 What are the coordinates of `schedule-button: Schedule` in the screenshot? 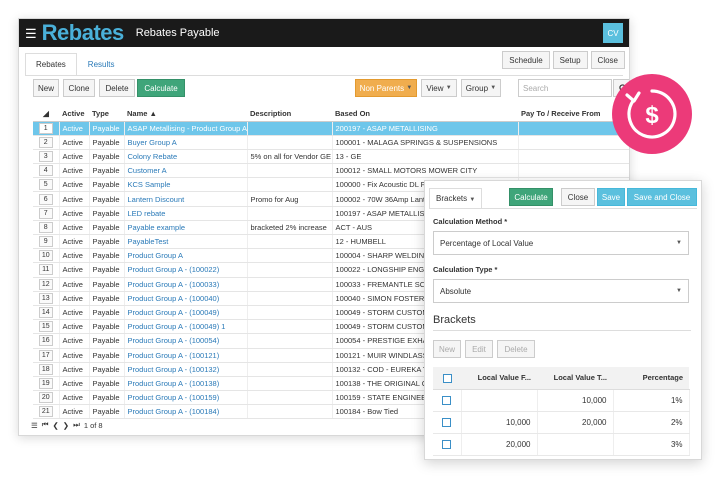 It's located at (526, 60).